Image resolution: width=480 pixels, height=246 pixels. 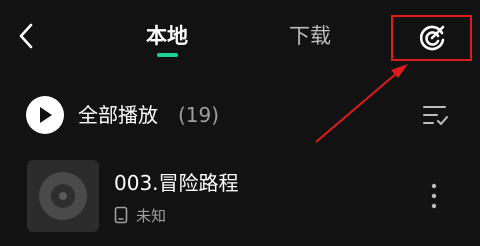 What do you see at coordinates (151, 215) in the screenshot?
I see `song-artist: 未知` at bounding box center [151, 215].